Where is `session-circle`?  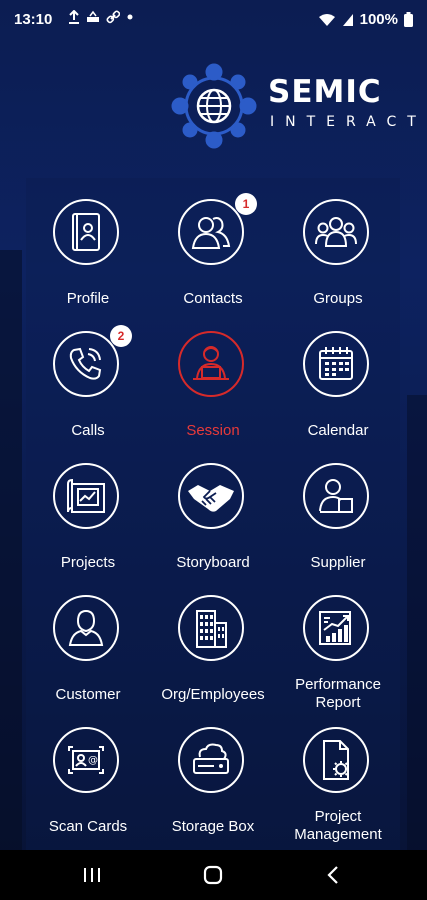
session-circle is located at coordinates (211, 364).